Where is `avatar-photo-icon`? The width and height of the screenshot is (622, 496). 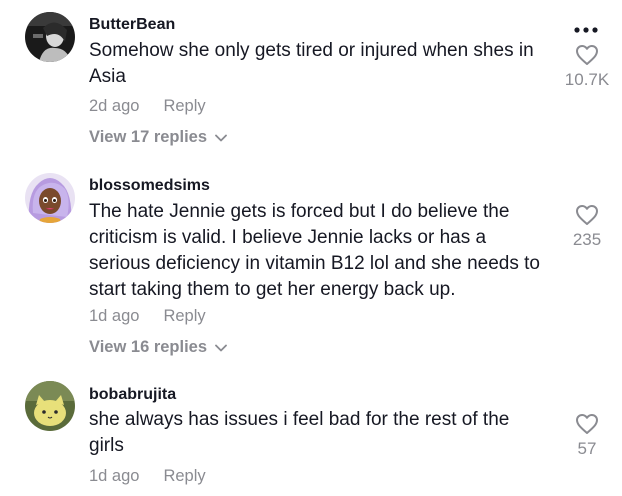 avatar-photo-icon is located at coordinates (50, 37).